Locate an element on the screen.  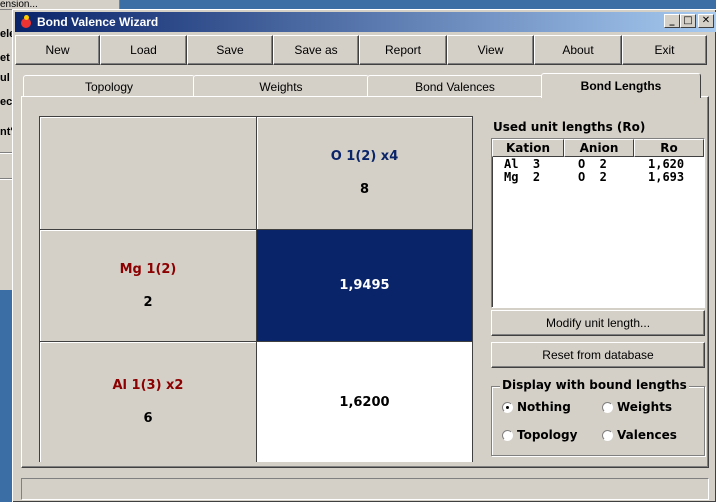
column-header-ro: Ro is located at coordinates (669, 148).